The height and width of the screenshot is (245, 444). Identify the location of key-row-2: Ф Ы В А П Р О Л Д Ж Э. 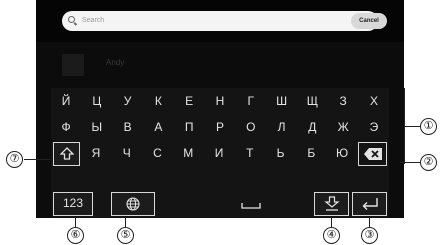
(220, 127).